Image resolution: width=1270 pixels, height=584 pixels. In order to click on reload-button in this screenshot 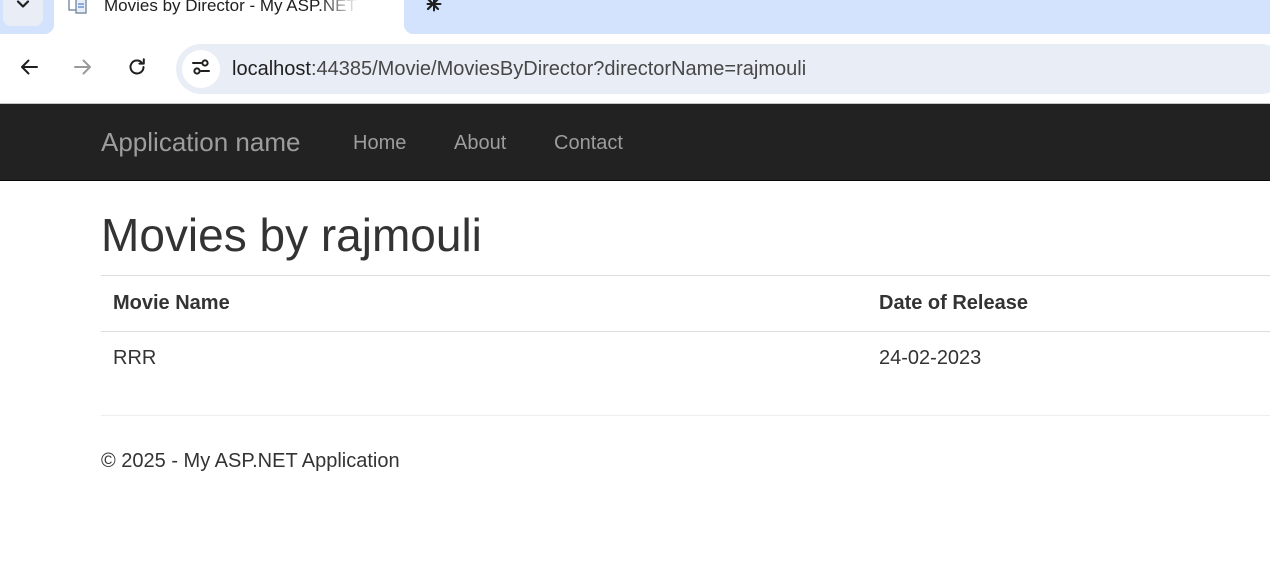, I will do `click(137, 69)`.